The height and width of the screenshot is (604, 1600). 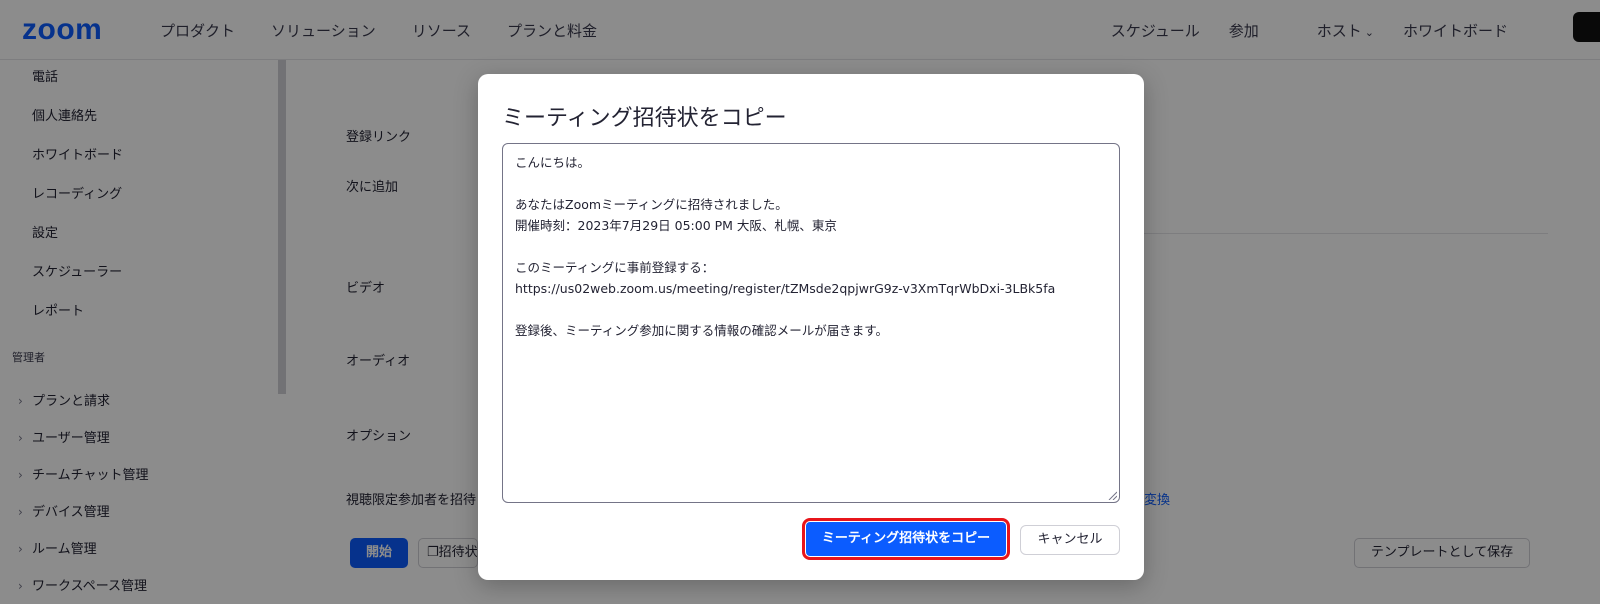 I want to click on cancel-button: キャンセル, so click(x=1070, y=540).